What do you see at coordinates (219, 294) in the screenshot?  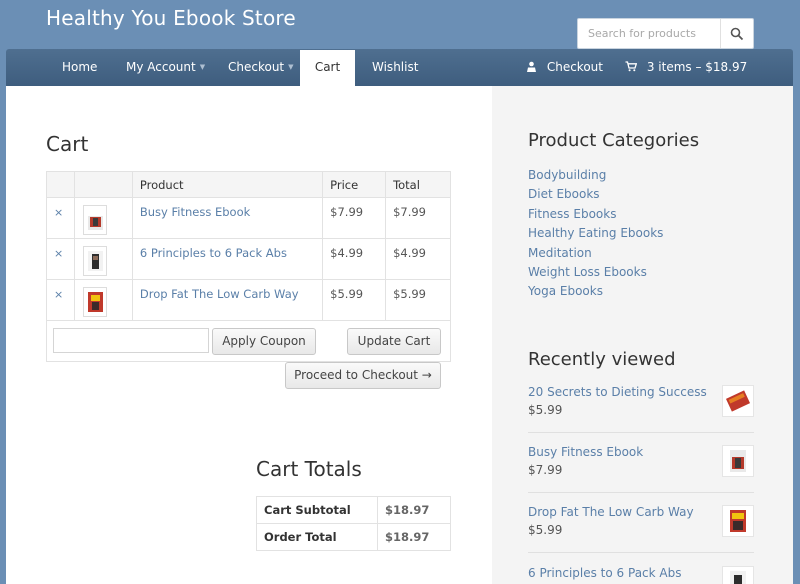 I see `product-link: Drop Fat The Low Carb Way` at bounding box center [219, 294].